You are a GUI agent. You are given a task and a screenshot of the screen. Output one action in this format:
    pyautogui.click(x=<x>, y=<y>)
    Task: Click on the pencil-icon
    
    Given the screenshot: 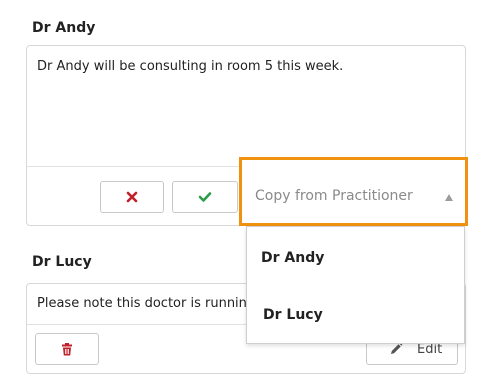 What is the action you would take?
    pyautogui.click(x=397, y=348)
    